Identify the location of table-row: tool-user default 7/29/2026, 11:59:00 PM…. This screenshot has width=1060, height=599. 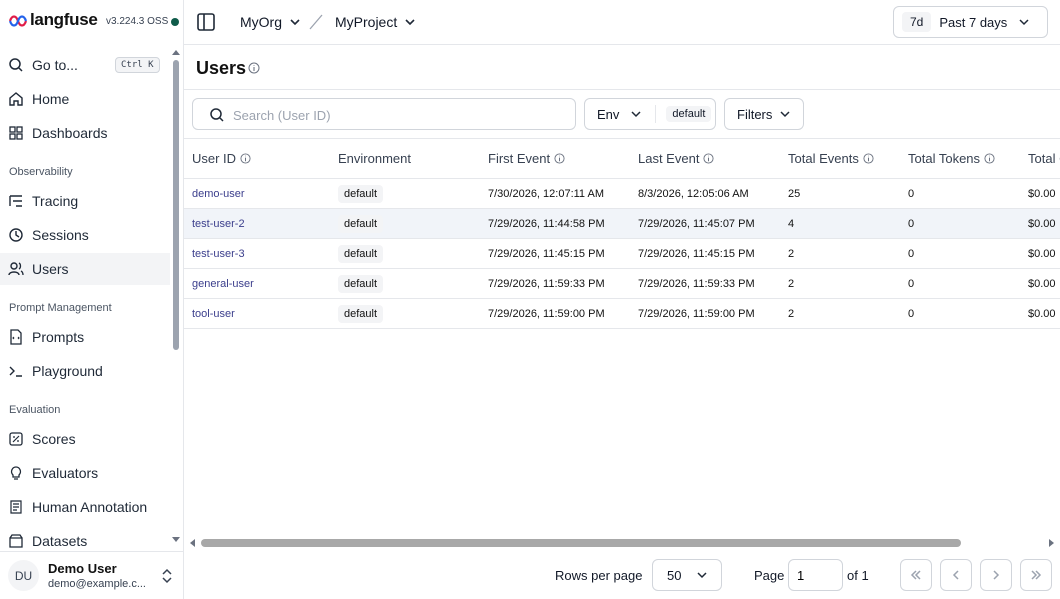
(622, 314).